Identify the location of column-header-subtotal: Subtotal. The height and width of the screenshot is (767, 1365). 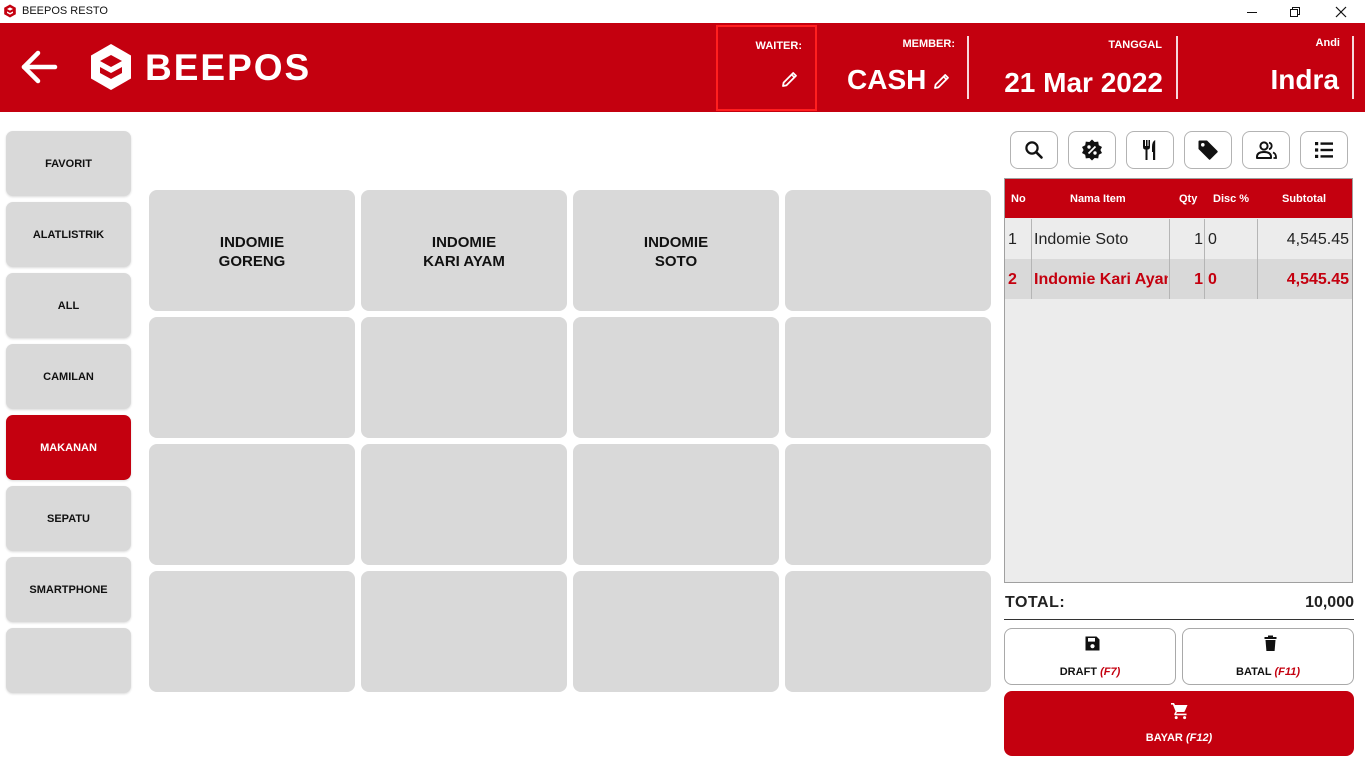
(1304, 199).